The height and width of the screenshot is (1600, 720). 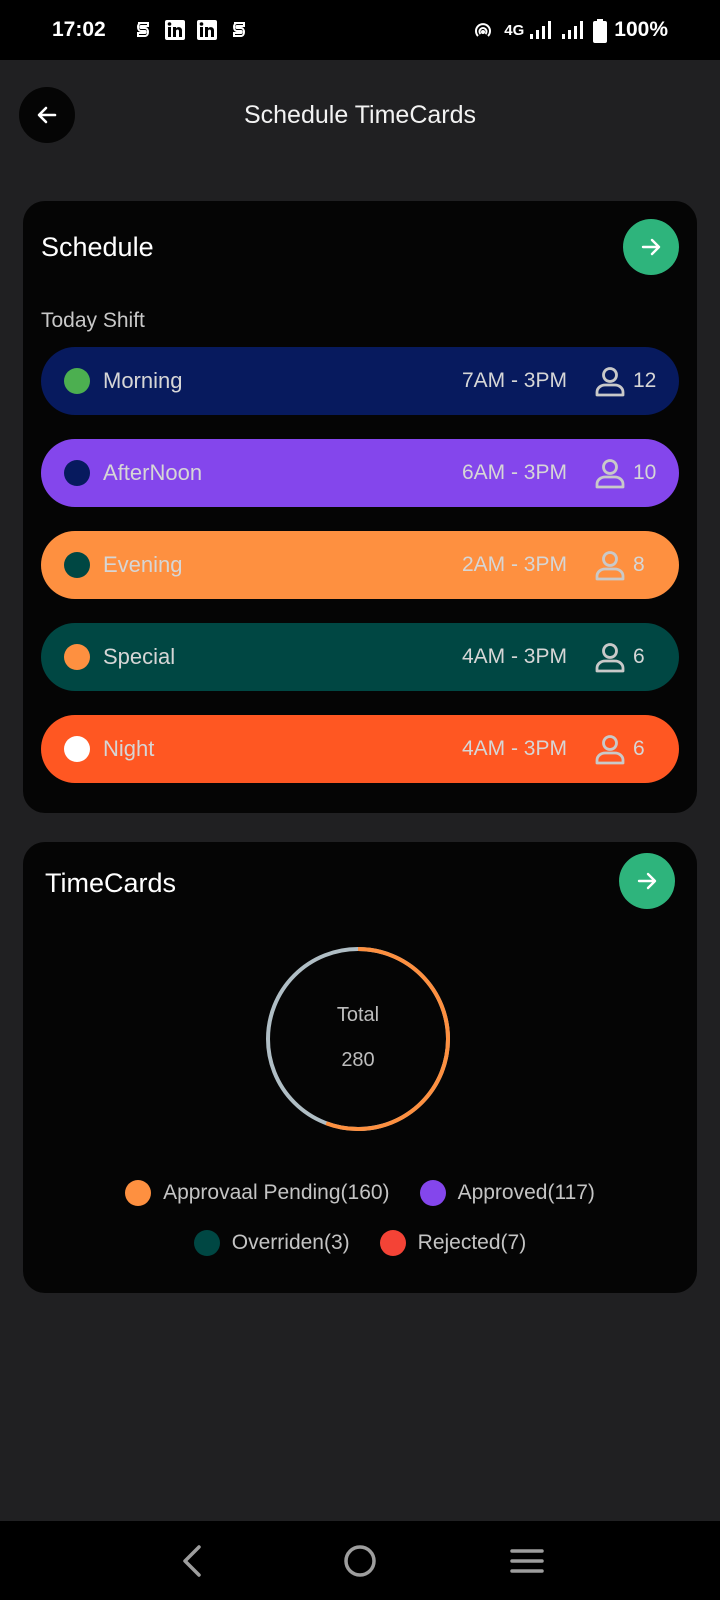 I want to click on home-circle-icon, so click(x=360, y=1560).